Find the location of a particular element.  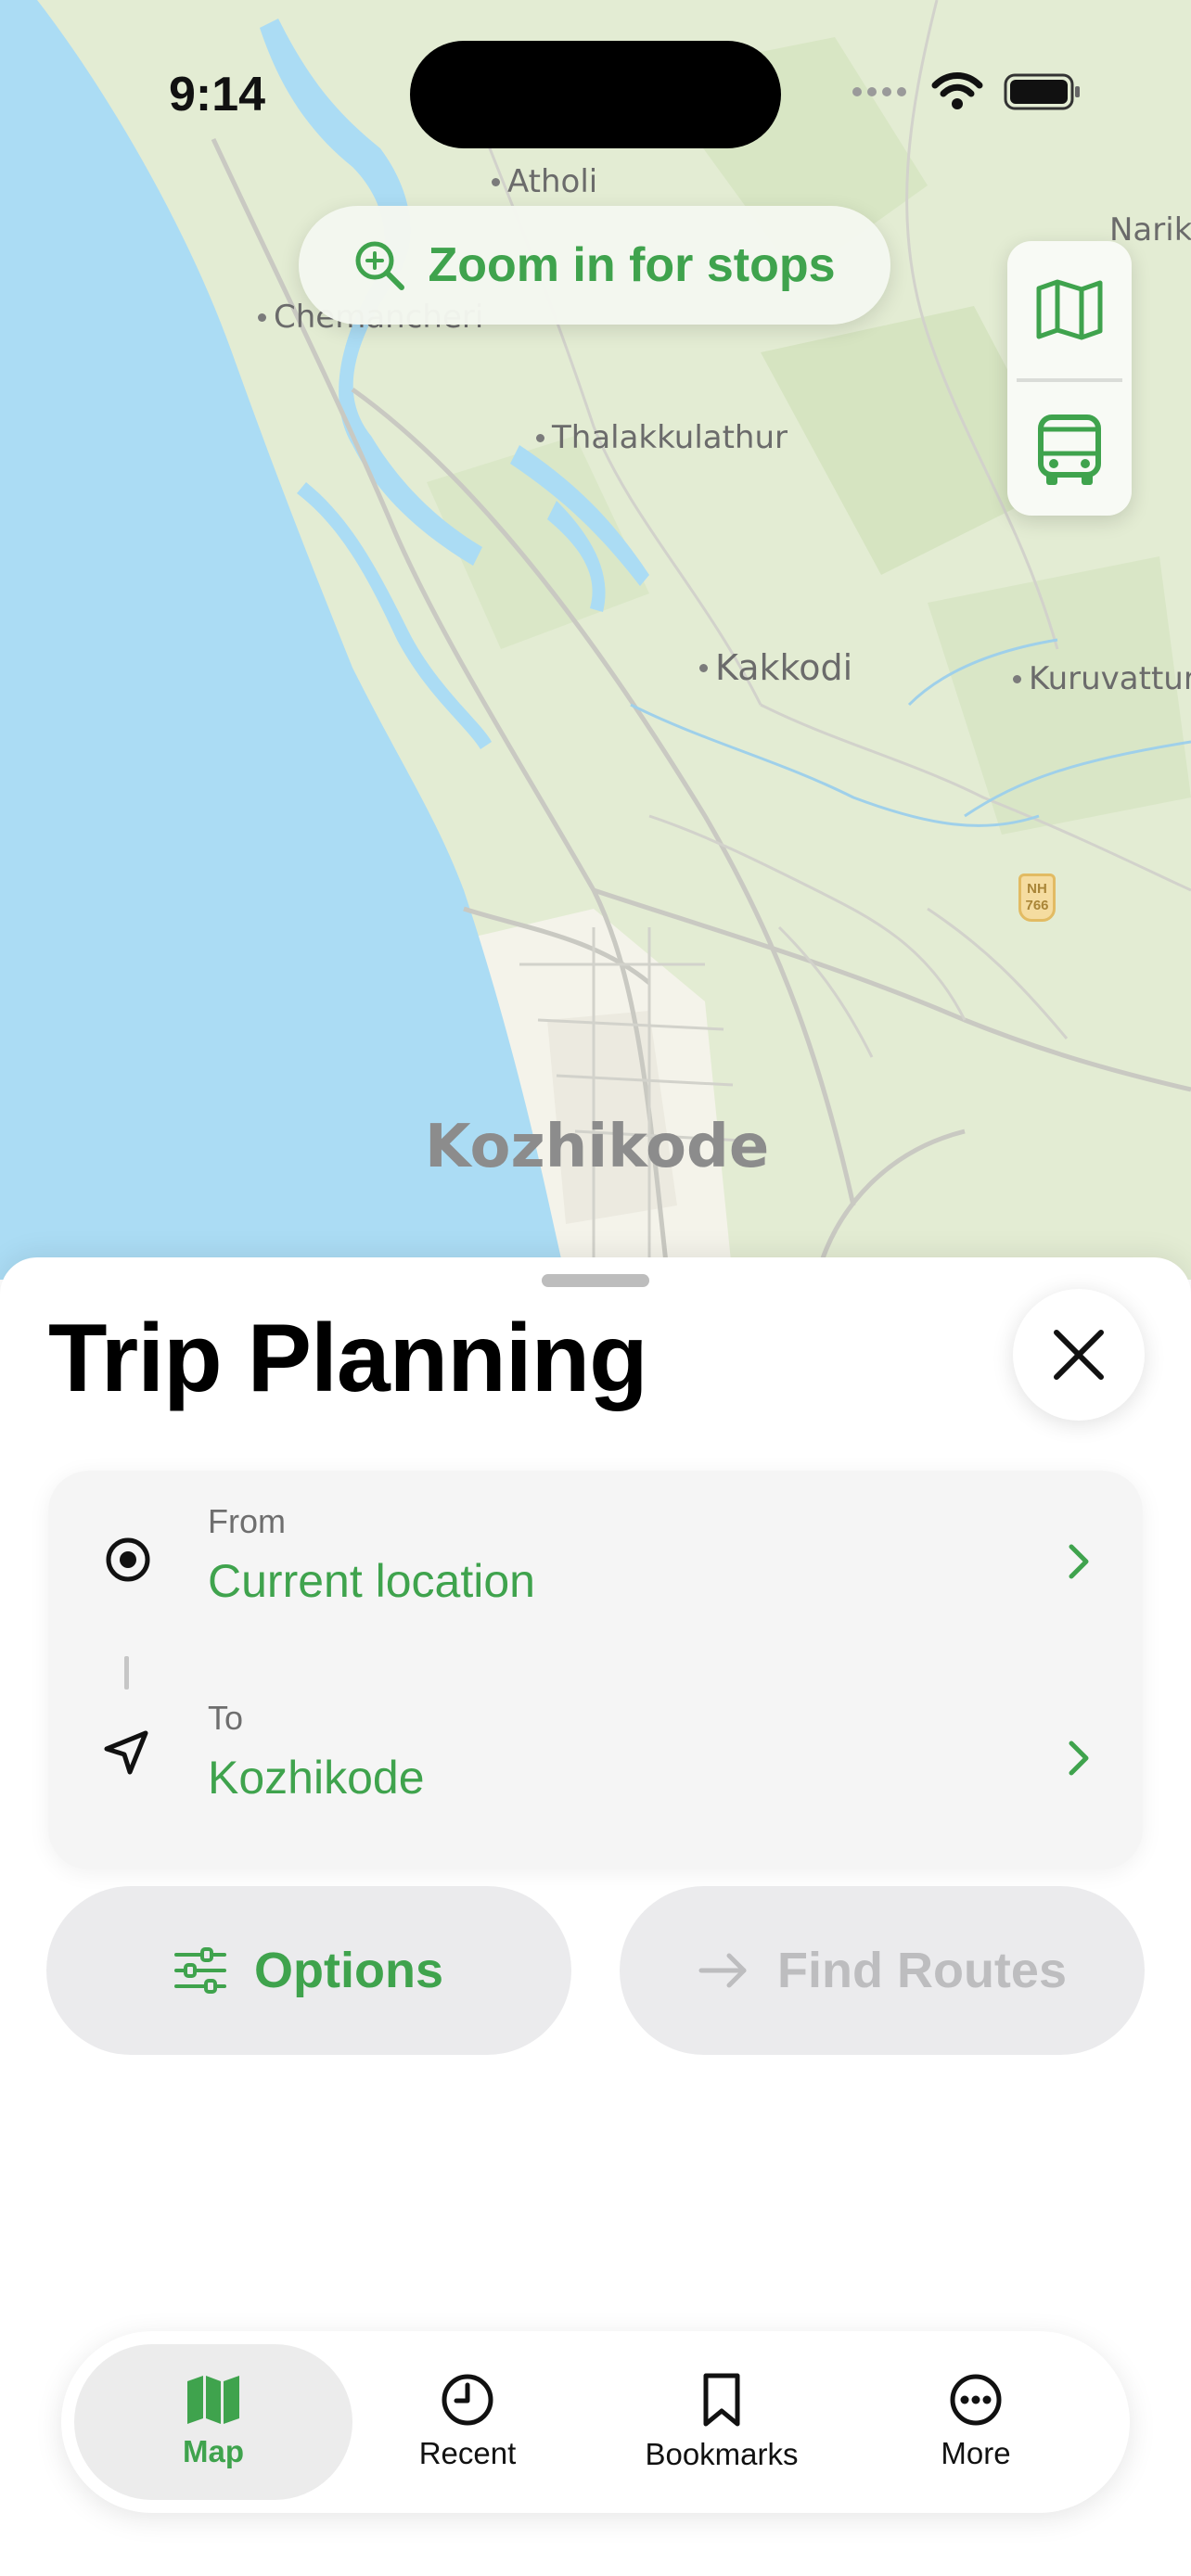

tab-bar: Map Recent Bookmarks More is located at coordinates (595, 2422).